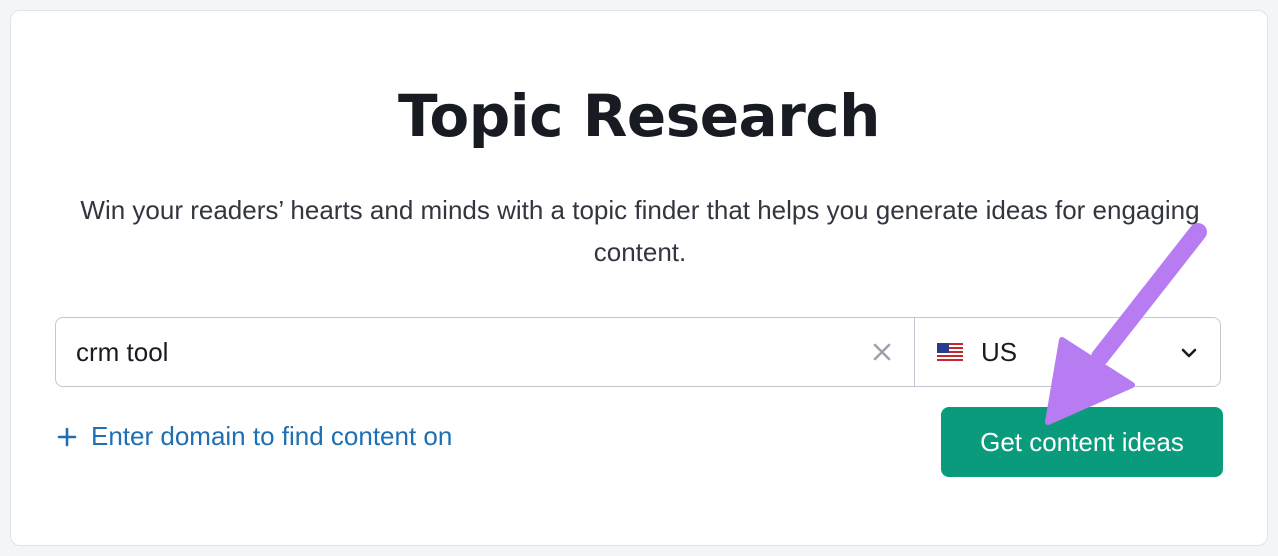  Describe the element at coordinates (882, 352) in the screenshot. I see `close-icon` at that location.